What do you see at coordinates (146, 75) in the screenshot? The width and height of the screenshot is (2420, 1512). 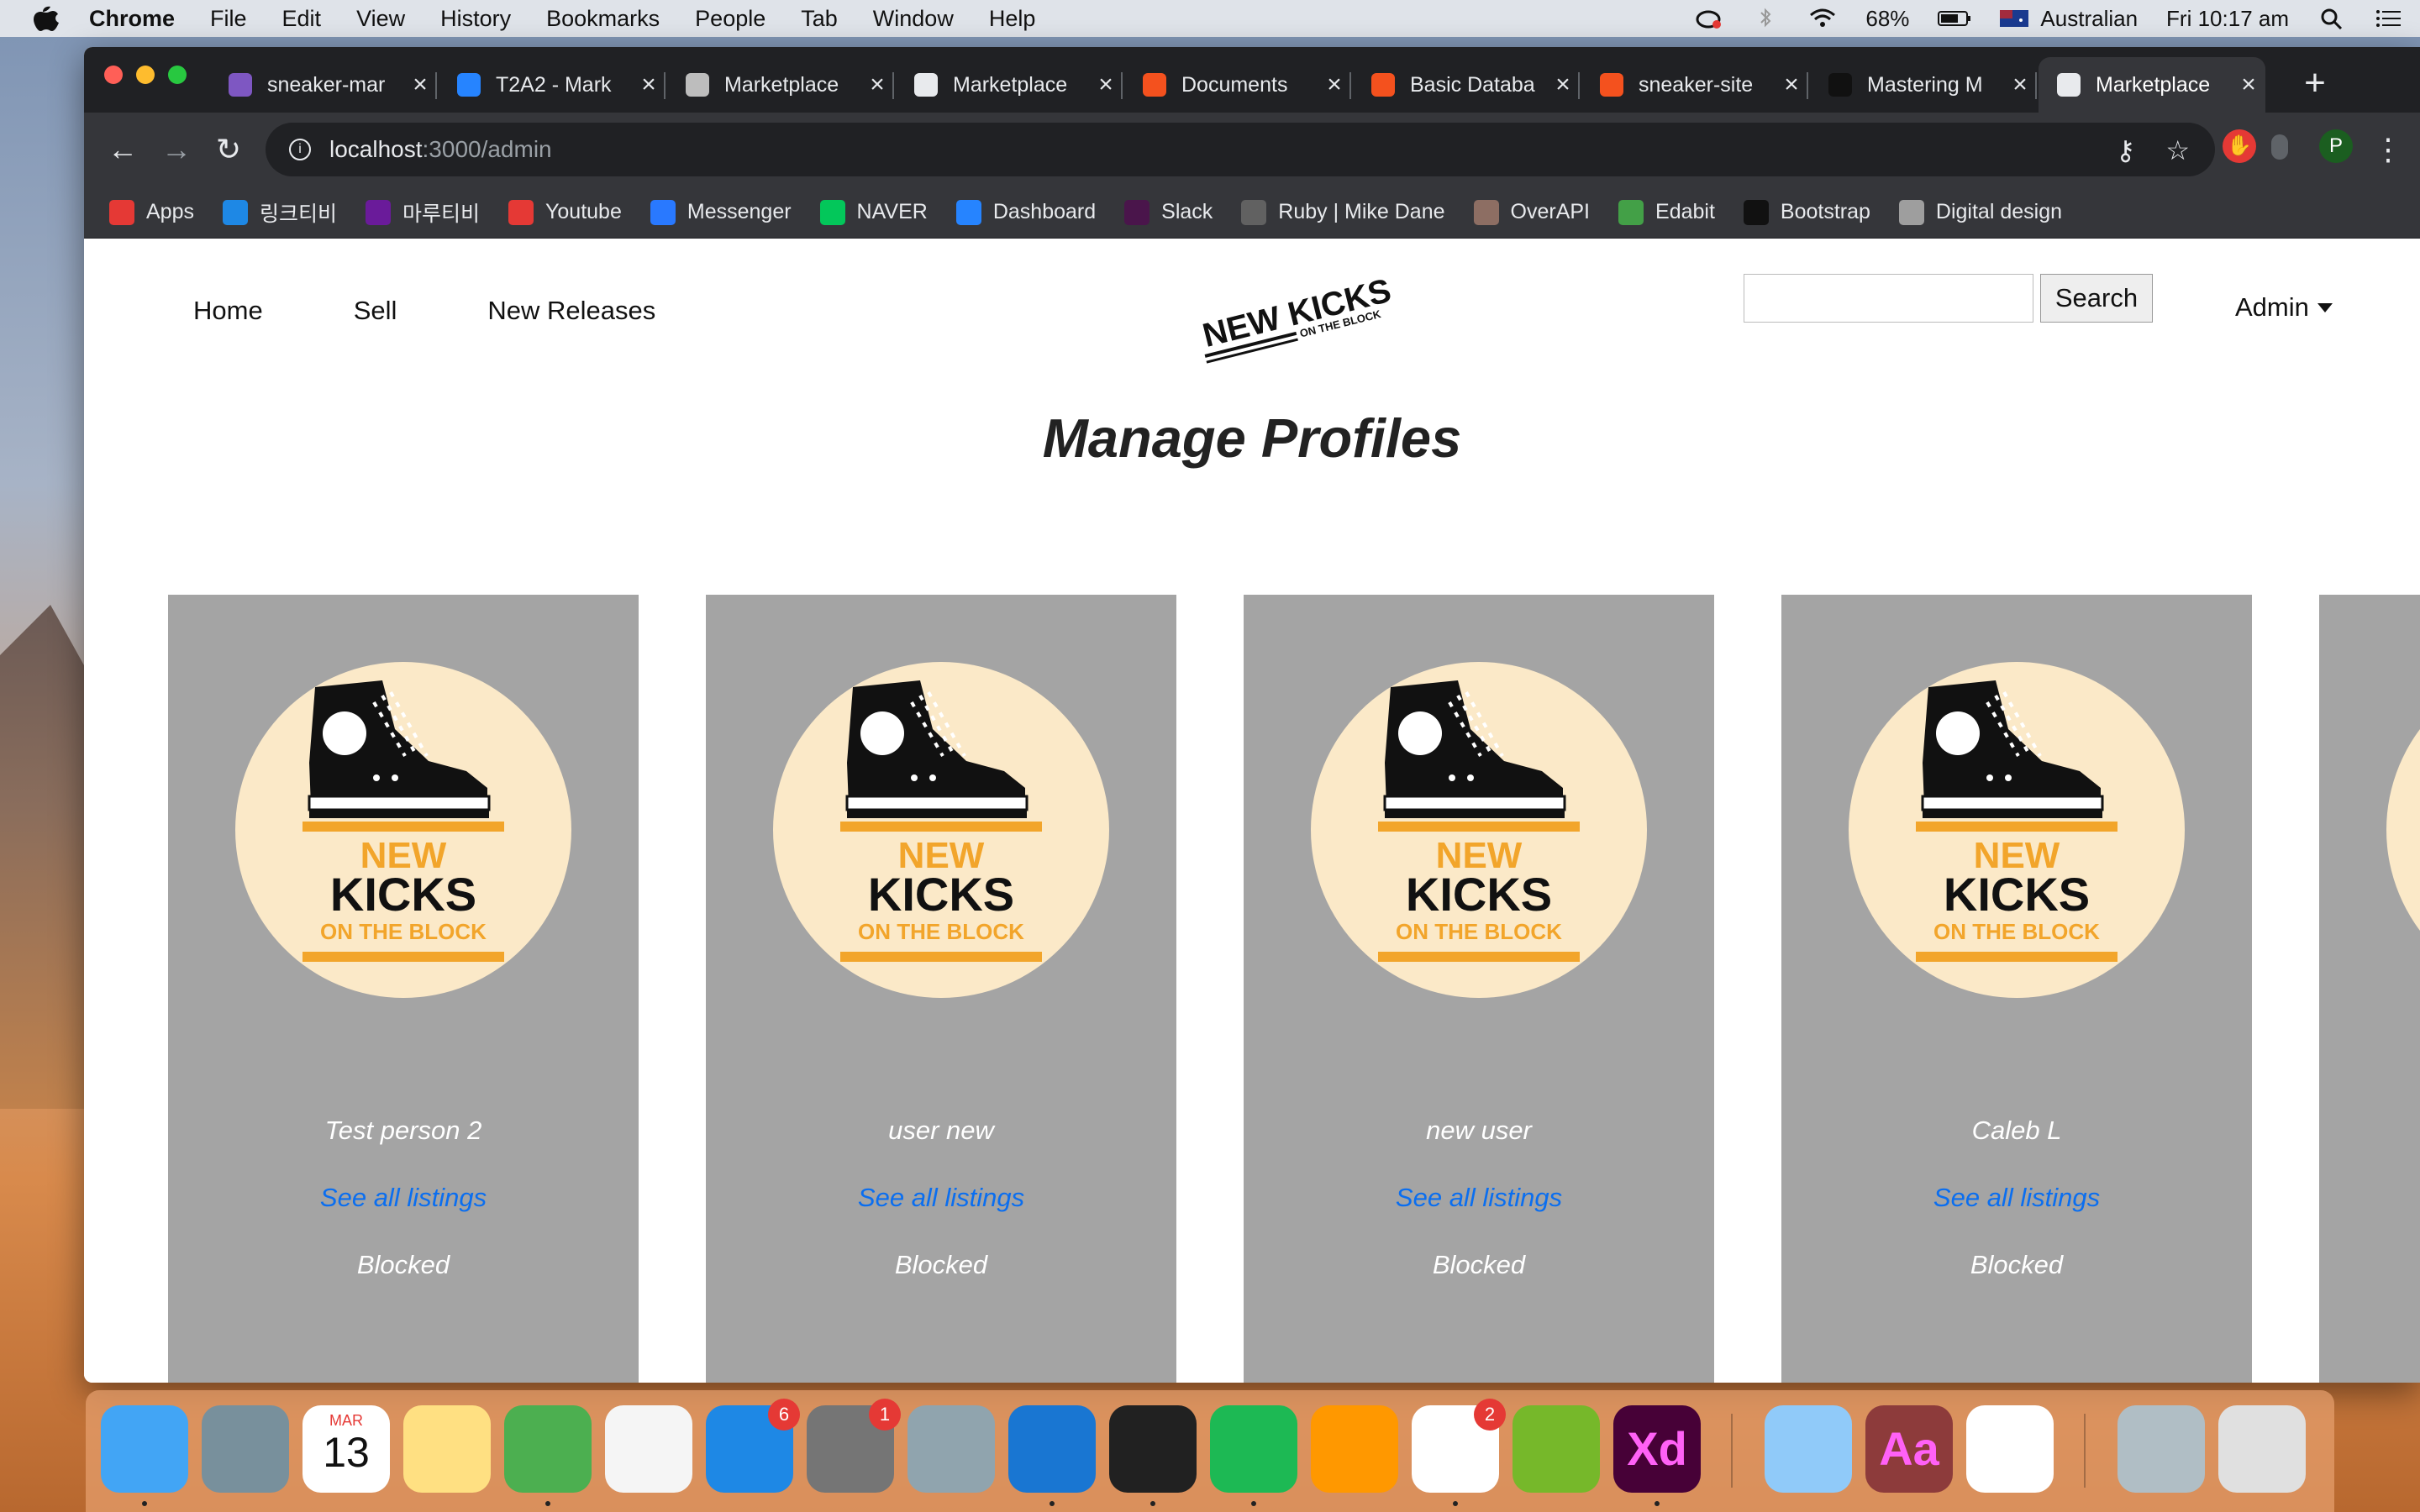 I see `minimize-window-button` at bounding box center [146, 75].